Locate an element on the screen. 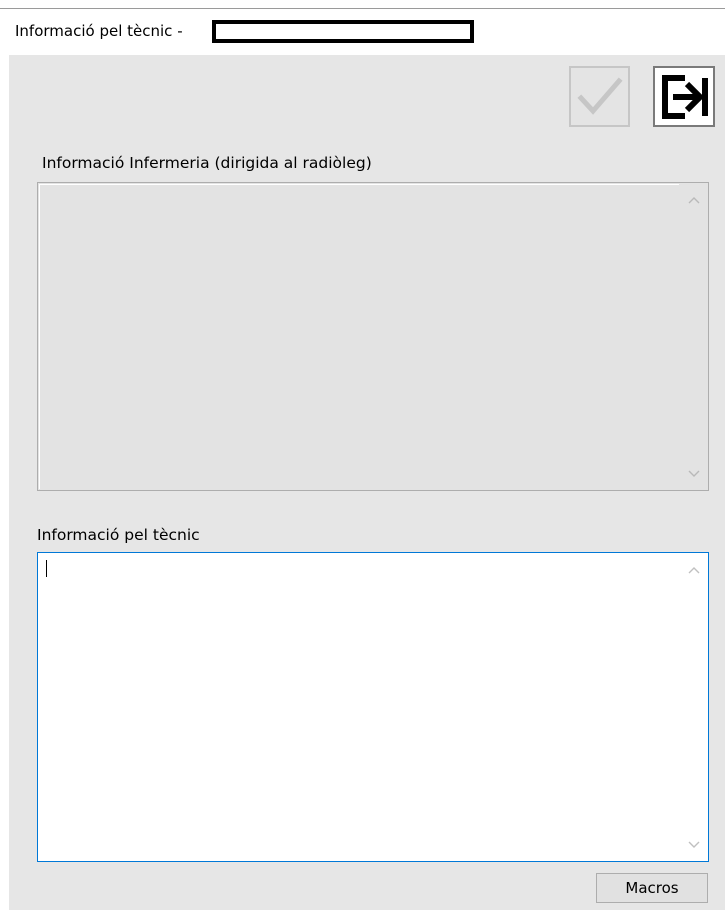  tech-info-label: Informació pel tècnic is located at coordinates (118, 535).